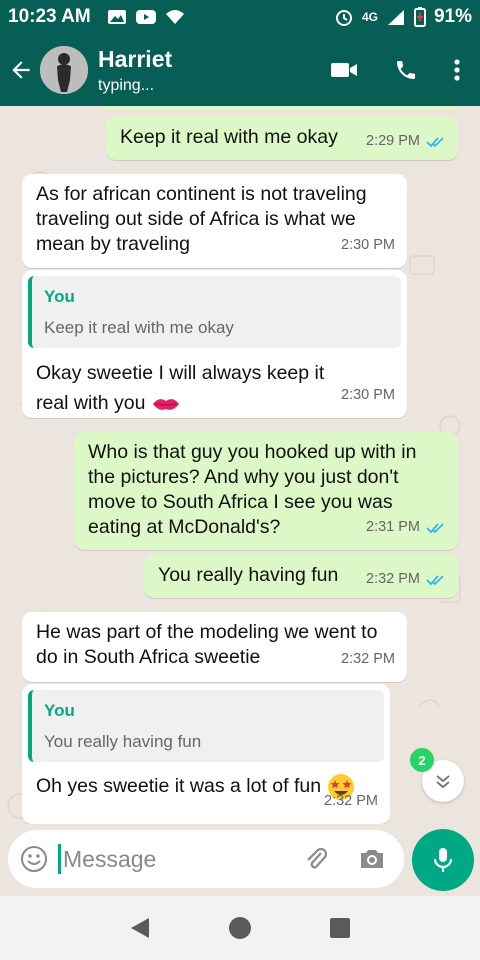 Image resolution: width=480 pixels, height=960 pixels. Describe the element at coordinates (49, 16) in the screenshot. I see `status-time: 10:23 AM` at that location.